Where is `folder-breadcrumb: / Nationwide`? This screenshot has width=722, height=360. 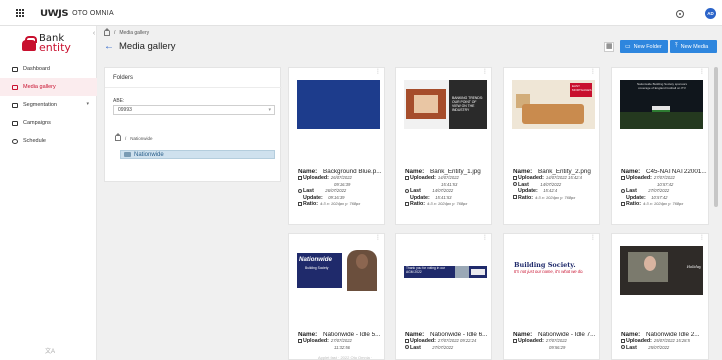
folder-breadcrumb: / Nationwide is located at coordinates (133, 137).